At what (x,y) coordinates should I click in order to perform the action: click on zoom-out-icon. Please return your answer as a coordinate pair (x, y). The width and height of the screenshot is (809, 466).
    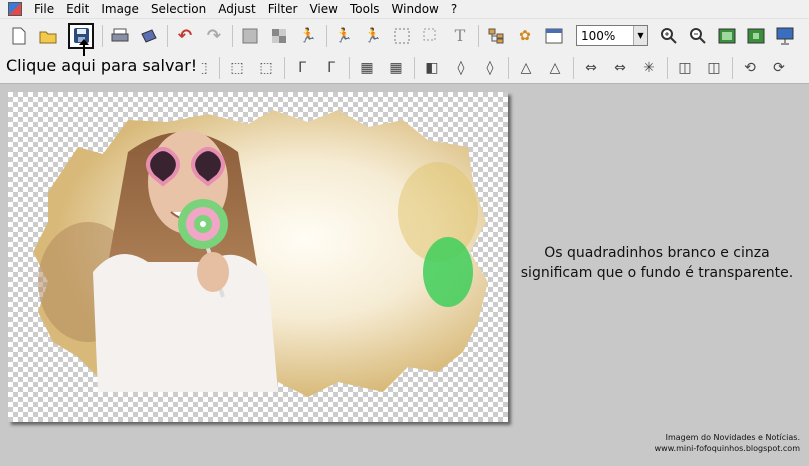
    Looking at the image, I should click on (698, 36).